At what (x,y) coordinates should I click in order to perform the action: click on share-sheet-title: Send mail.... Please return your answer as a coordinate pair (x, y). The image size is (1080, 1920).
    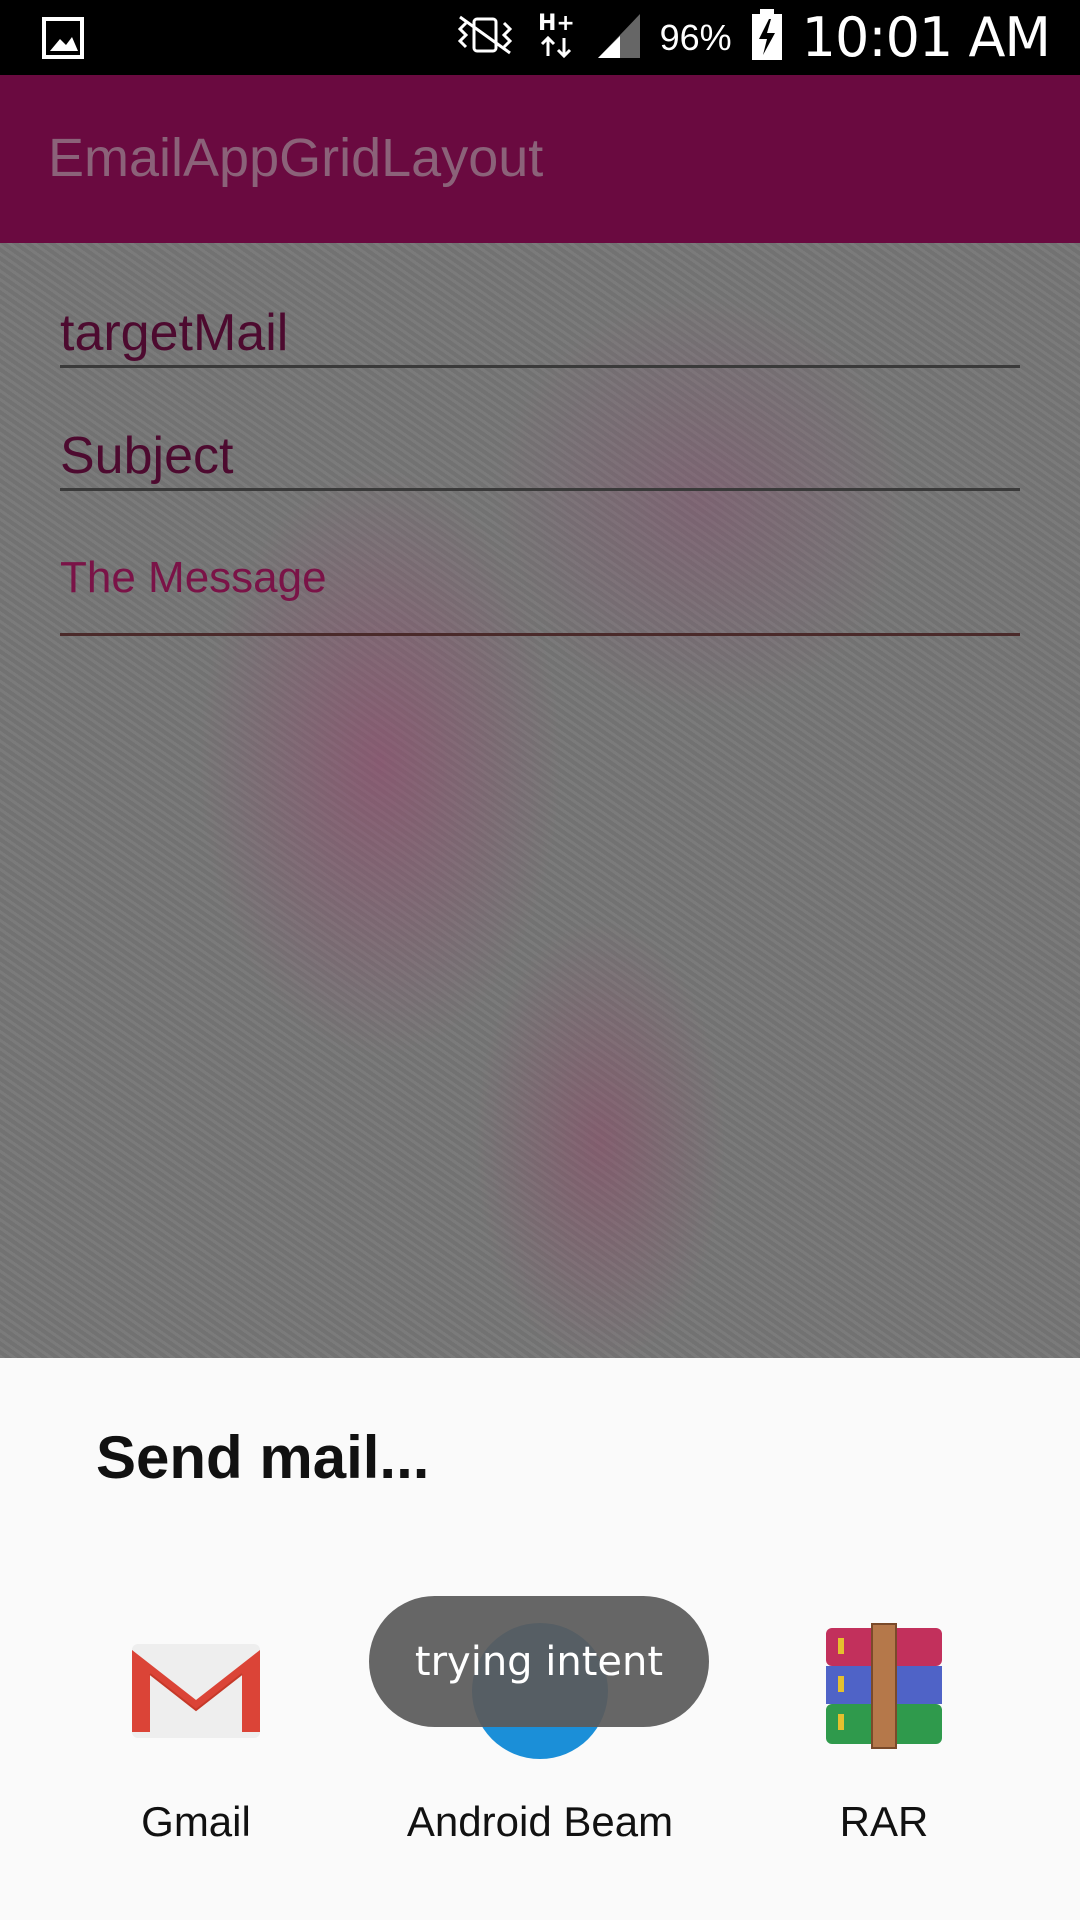
    Looking at the image, I should click on (263, 1457).